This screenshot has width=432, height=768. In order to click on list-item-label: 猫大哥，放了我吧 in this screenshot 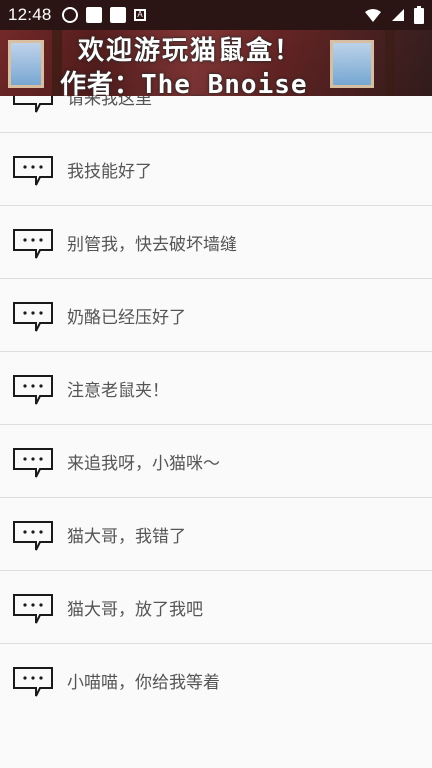, I will do `click(135, 610)`.